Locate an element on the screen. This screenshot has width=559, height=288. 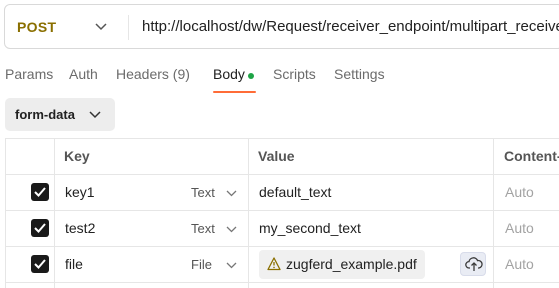
tab-body: Body is located at coordinates (229, 74).